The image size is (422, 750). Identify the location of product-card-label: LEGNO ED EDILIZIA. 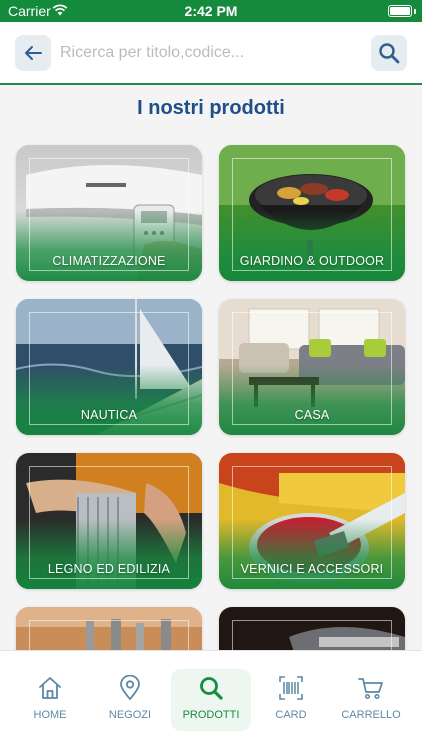
(109, 569).